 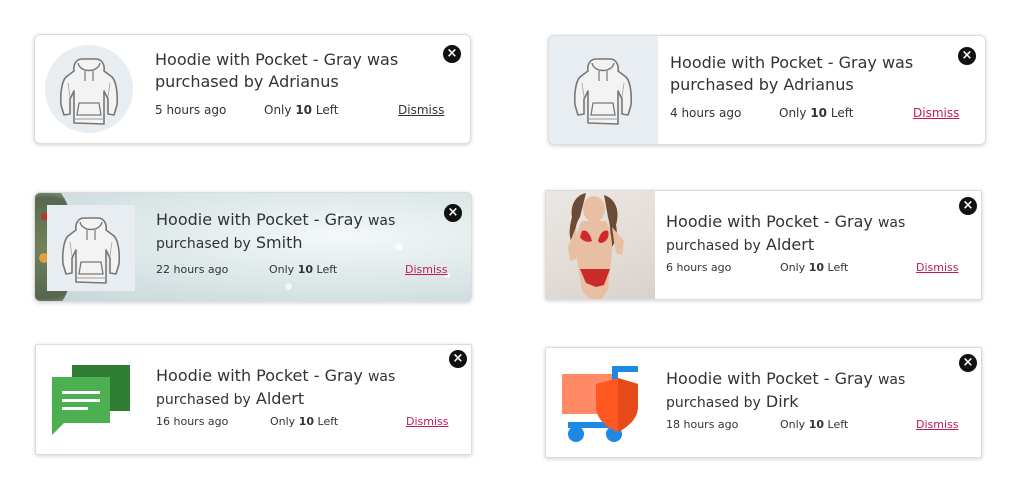 I want to click on shopping-cart-shield-icon, so click(x=600, y=404).